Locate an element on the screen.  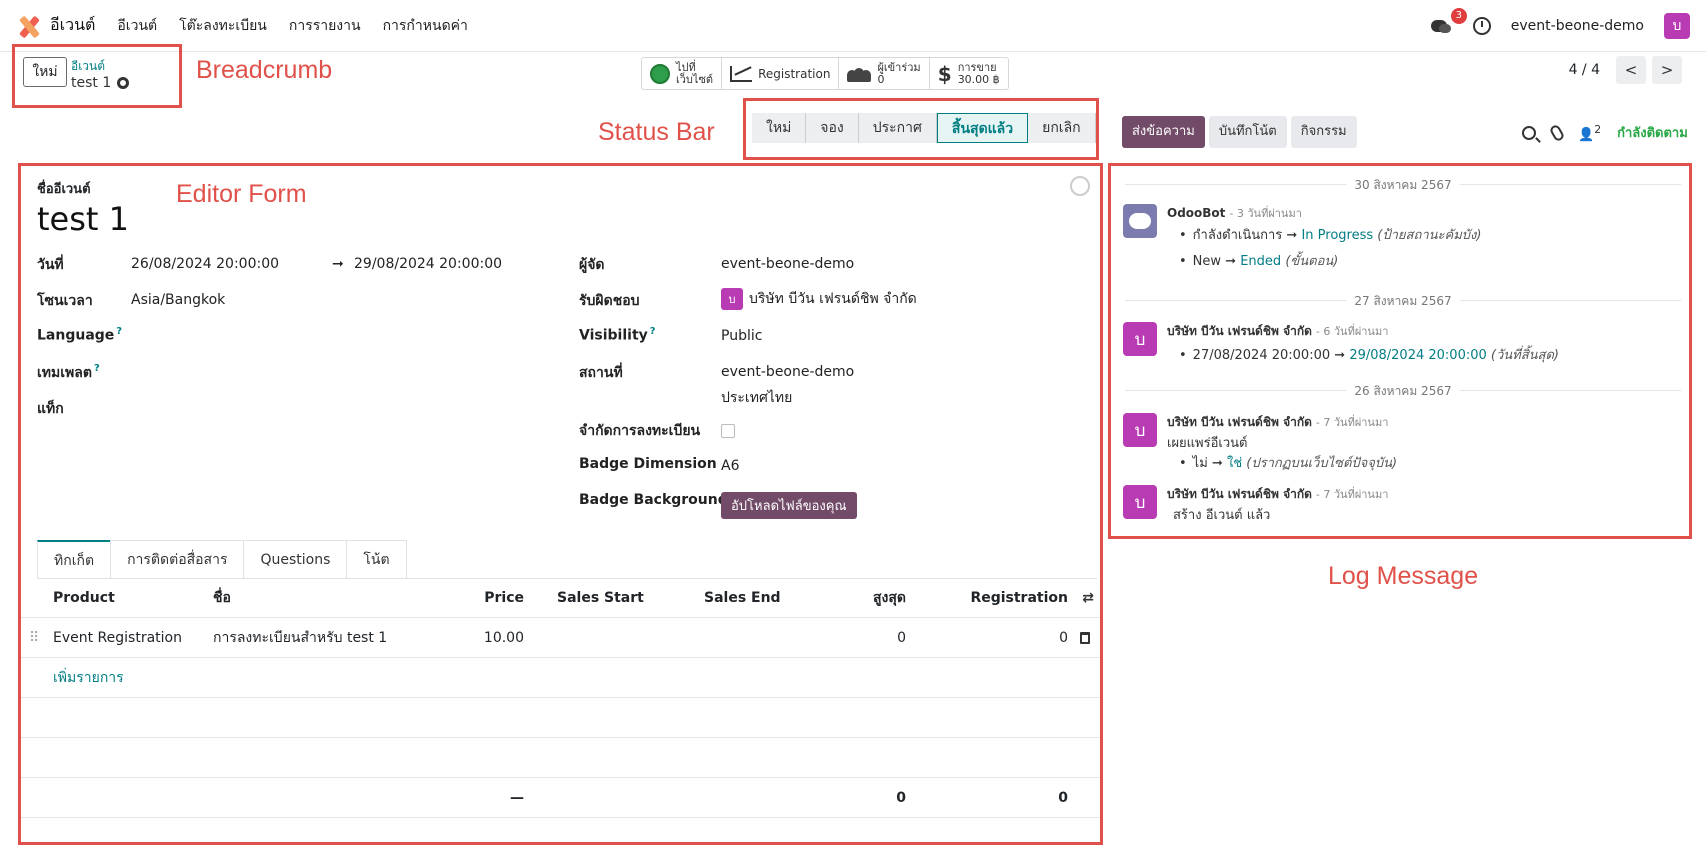
organizer-field: event-beone-demo is located at coordinates (787, 264).